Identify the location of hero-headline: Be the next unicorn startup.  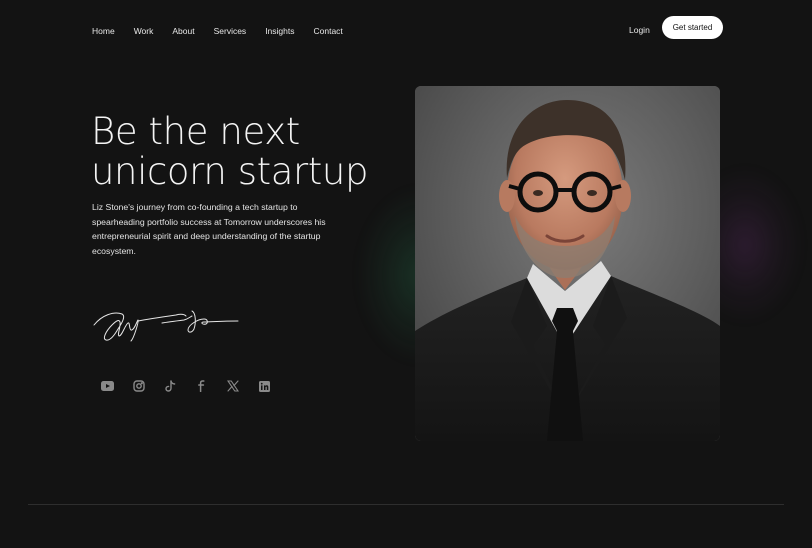
(241, 152).